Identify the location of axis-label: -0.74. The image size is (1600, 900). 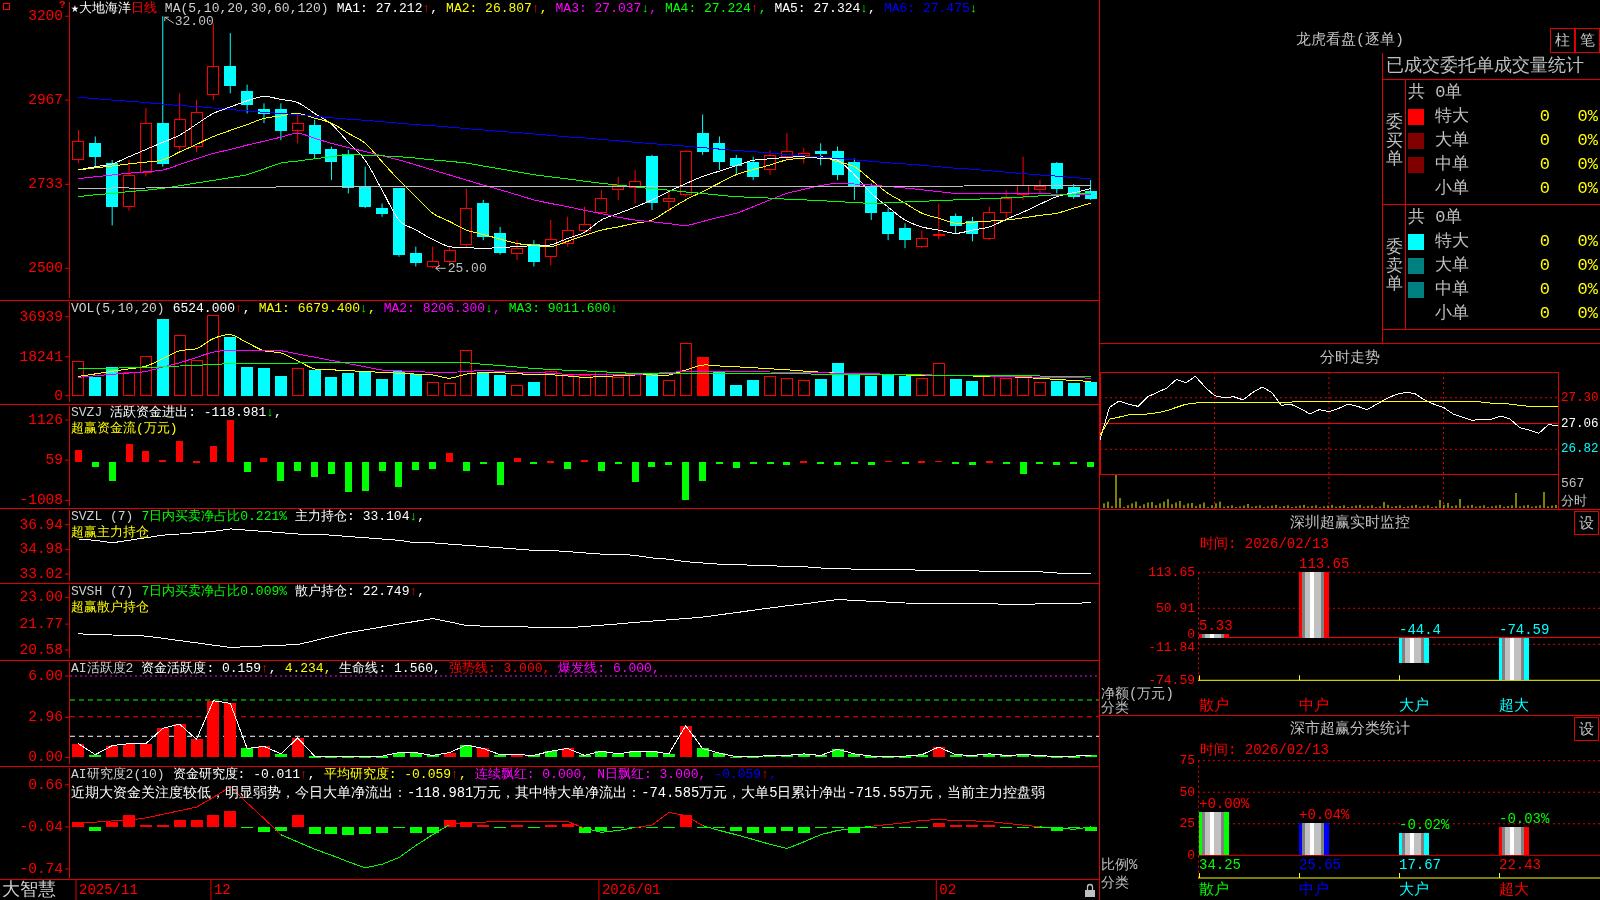
(41, 869).